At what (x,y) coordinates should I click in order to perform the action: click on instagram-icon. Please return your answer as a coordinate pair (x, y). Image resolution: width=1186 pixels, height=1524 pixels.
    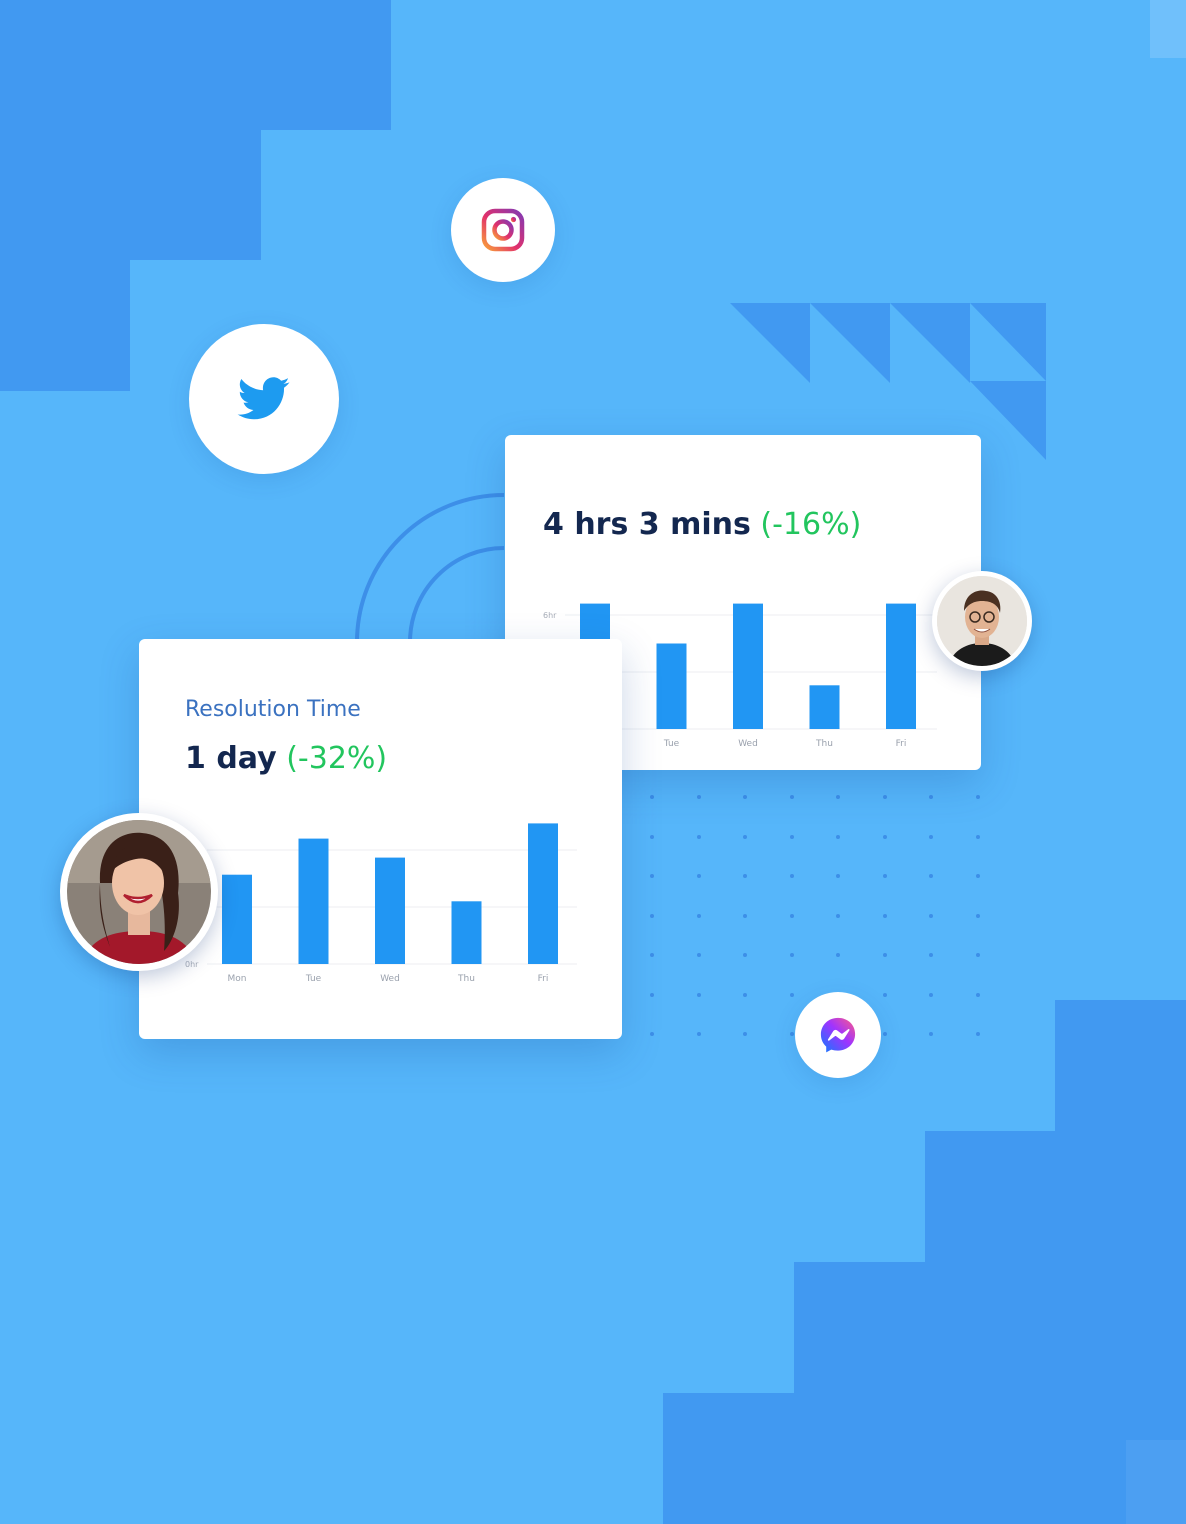
    Looking at the image, I should click on (503, 230).